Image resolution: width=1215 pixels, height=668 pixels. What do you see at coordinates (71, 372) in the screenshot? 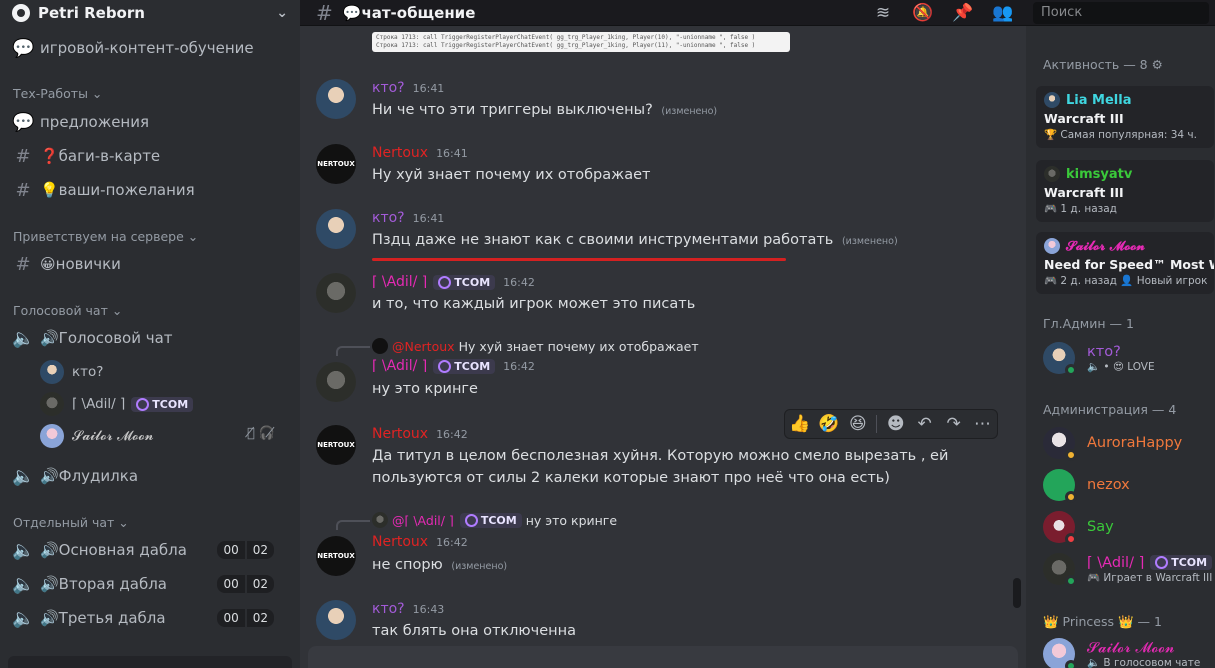
I see `voice-user: кто?` at bounding box center [71, 372].